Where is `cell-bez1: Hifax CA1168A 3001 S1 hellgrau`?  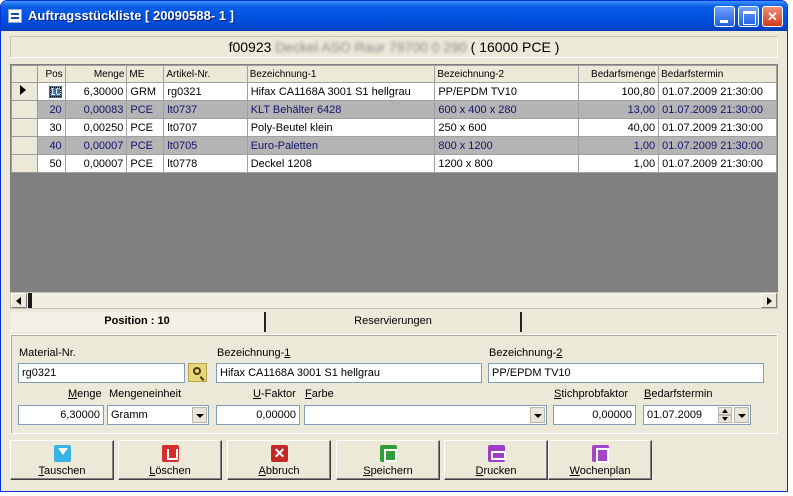
cell-bez1: Hifax CA1168A 3001 S1 hellgrau is located at coordinates (341, 91).